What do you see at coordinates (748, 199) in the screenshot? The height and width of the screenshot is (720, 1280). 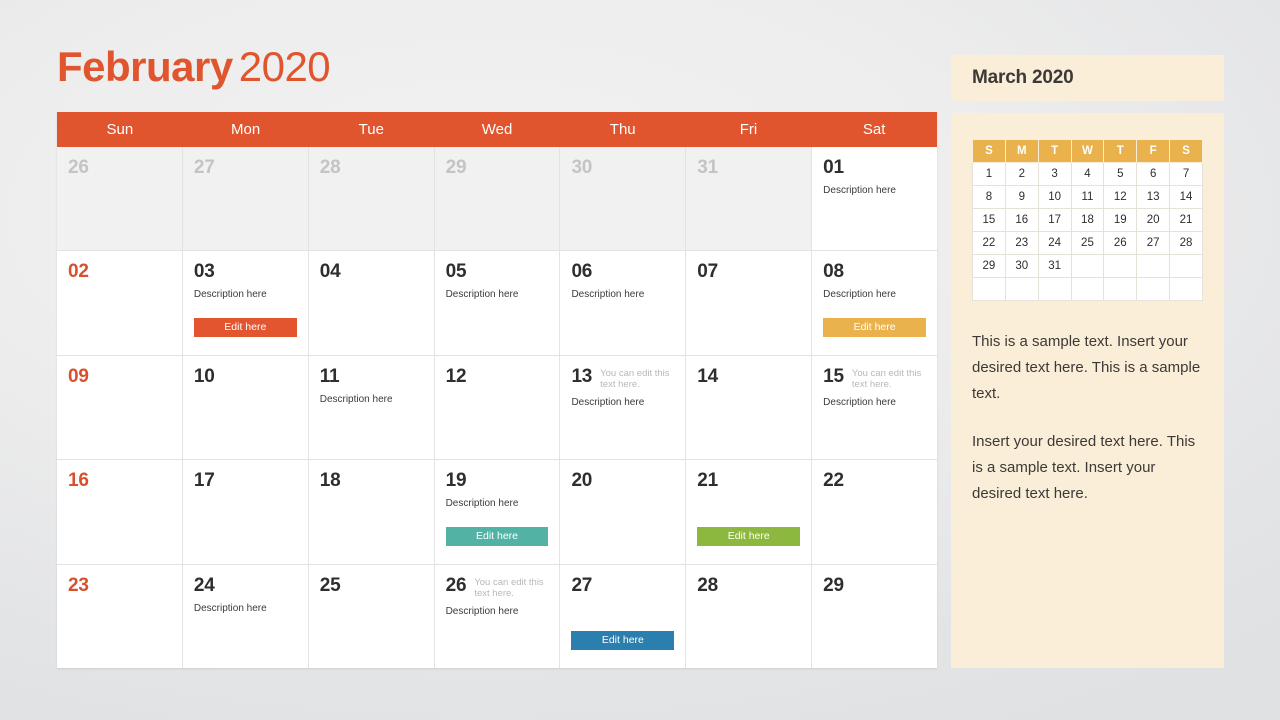 I see `day-cell-31: 31` at bounding box center [748, 199].